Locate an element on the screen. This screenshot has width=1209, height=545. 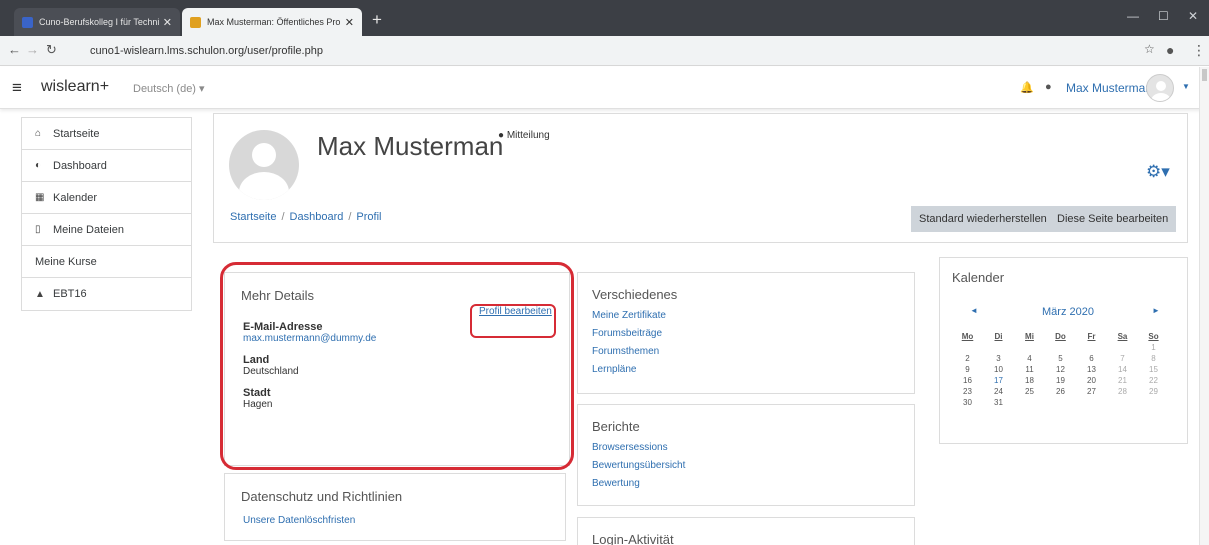
browser-tab: Cuno-Berufskolleg I für Technik ✕ is located at coordinates (97, 22).